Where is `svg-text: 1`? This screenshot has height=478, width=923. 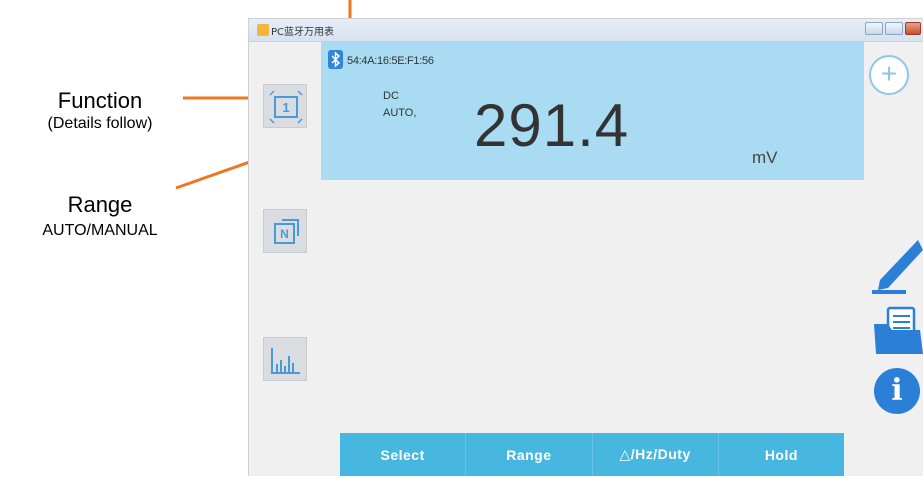
svg-text: 1 is located at coordinates (285, 107).